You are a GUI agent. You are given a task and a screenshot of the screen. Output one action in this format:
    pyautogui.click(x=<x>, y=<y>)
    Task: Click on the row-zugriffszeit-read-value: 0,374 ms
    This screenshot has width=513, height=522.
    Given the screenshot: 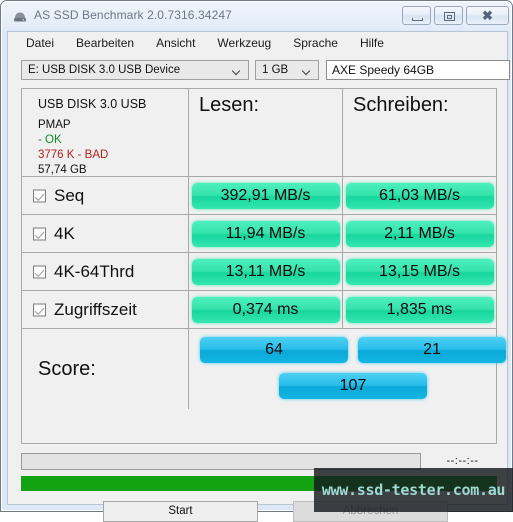 What is the action you would take?
    pyautogui.click(x=265, y=309)
    